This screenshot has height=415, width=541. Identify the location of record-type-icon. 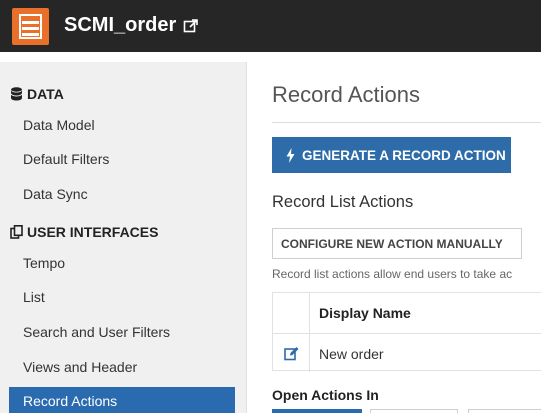
(30, 26).